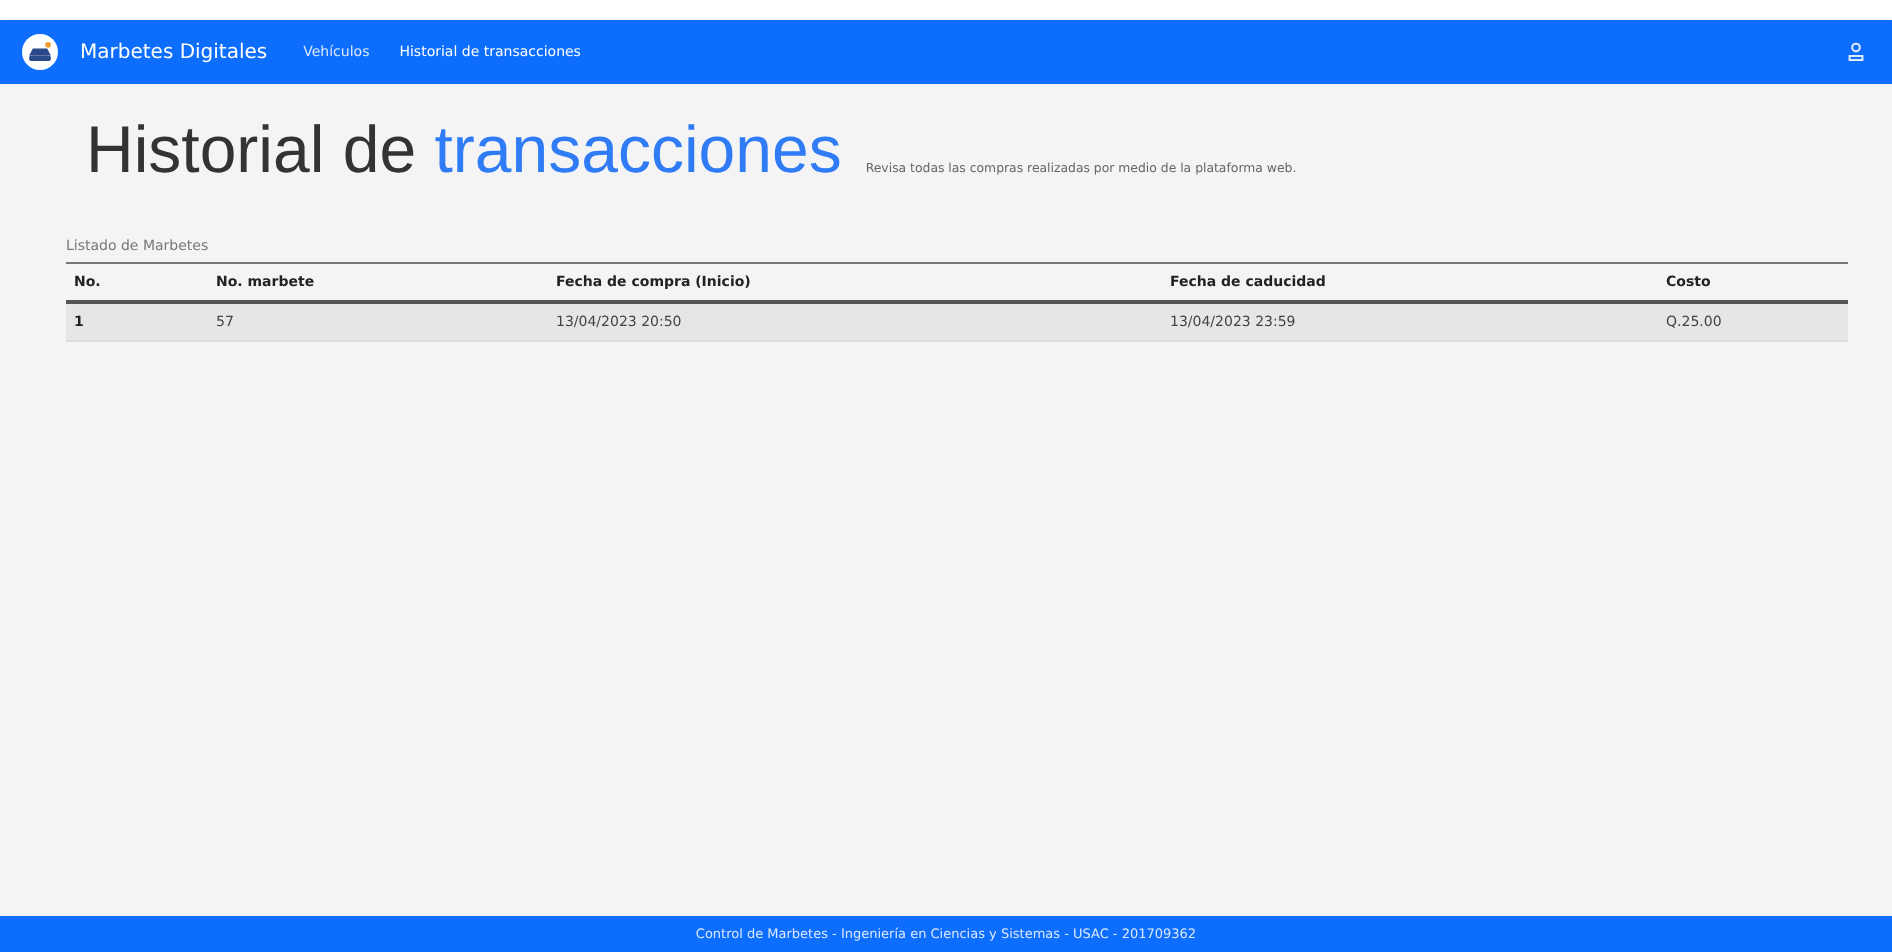  What do you see at coordinates (251, 149) in the screenshot?
I see `page-title: Historial de` at bounding box center [251, 149].